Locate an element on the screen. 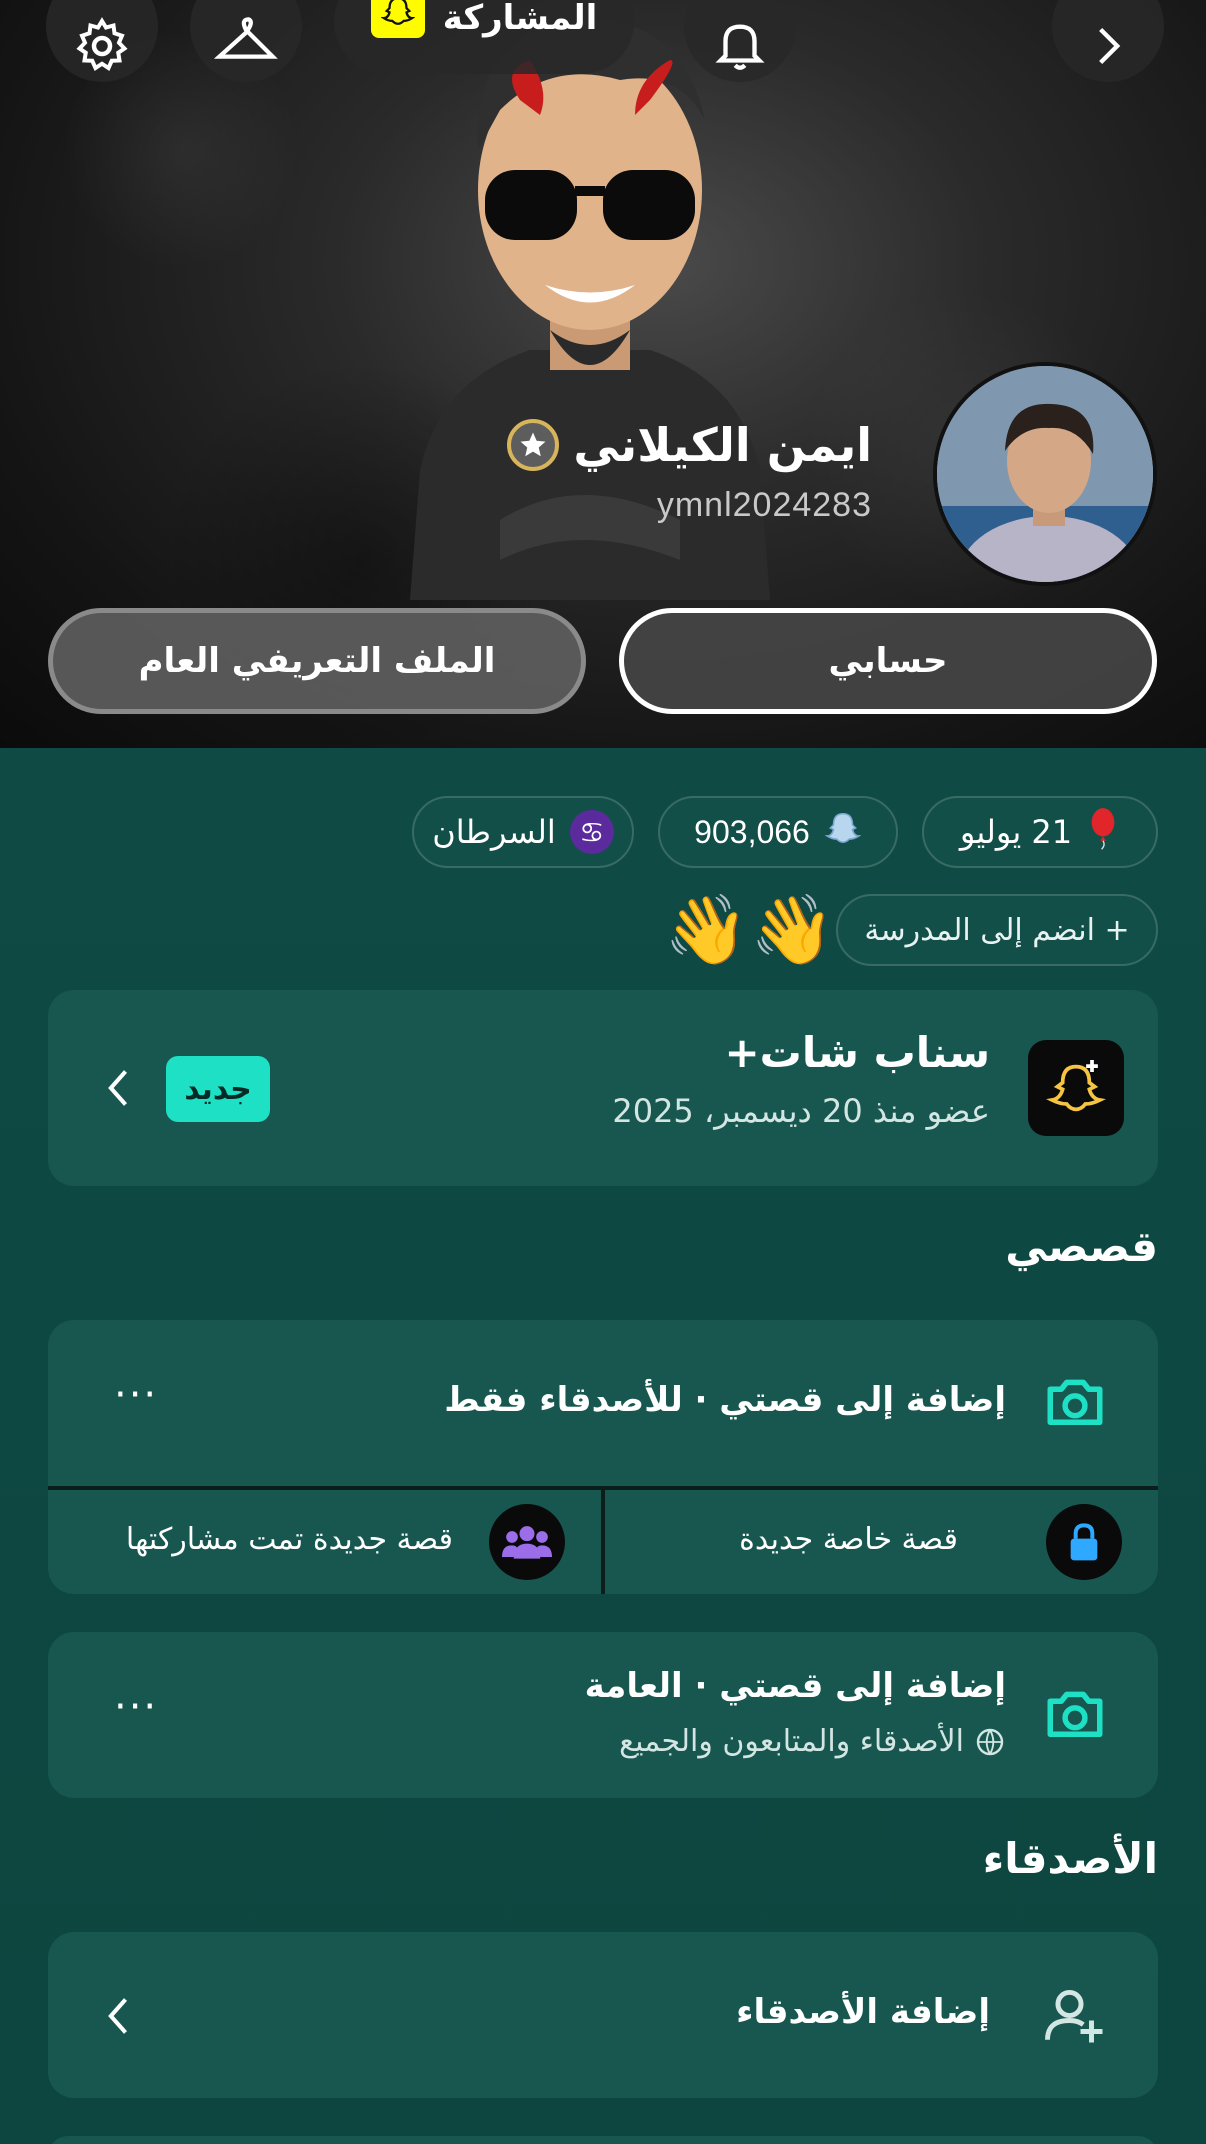 The image size is (1206, 2144). add-friends-label: إضافة الأصدقاء is located at coordinates (863, 2012).